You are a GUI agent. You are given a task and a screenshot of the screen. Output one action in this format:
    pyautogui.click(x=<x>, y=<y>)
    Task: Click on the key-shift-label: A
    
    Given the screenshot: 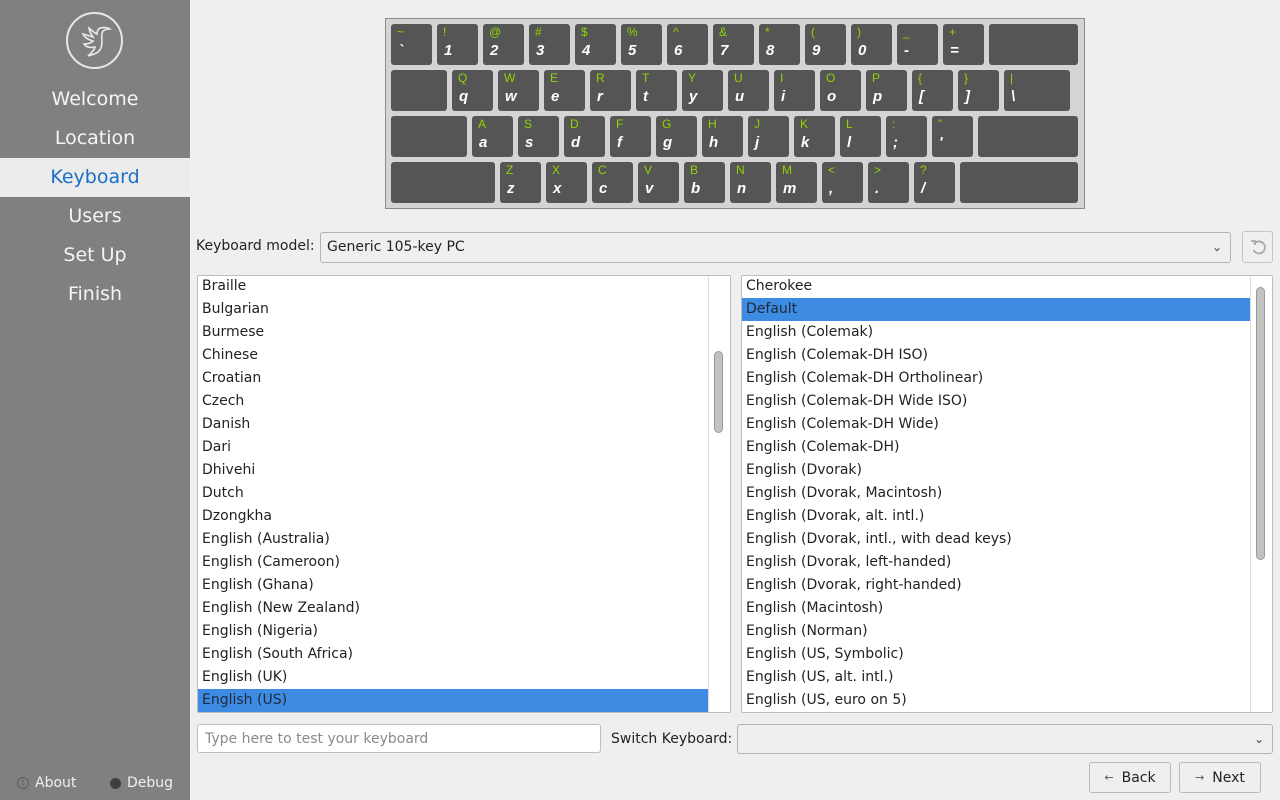 What is the action you would take?
    pyautogui.click(x=482, y=124)
    